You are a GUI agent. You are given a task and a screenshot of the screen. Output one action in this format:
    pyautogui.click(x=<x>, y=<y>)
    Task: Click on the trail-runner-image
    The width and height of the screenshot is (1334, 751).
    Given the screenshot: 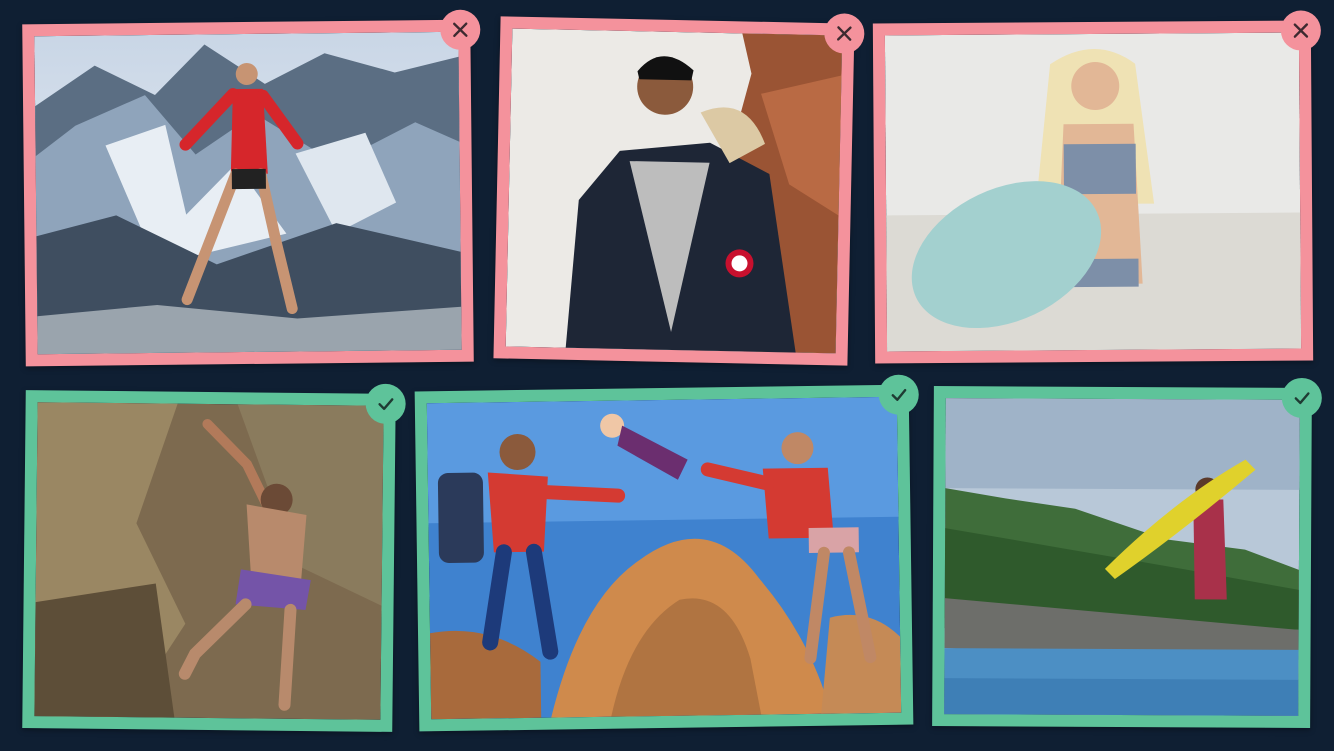 What is the action you would take?
    pyautogui.click(x=248, y=193)
    